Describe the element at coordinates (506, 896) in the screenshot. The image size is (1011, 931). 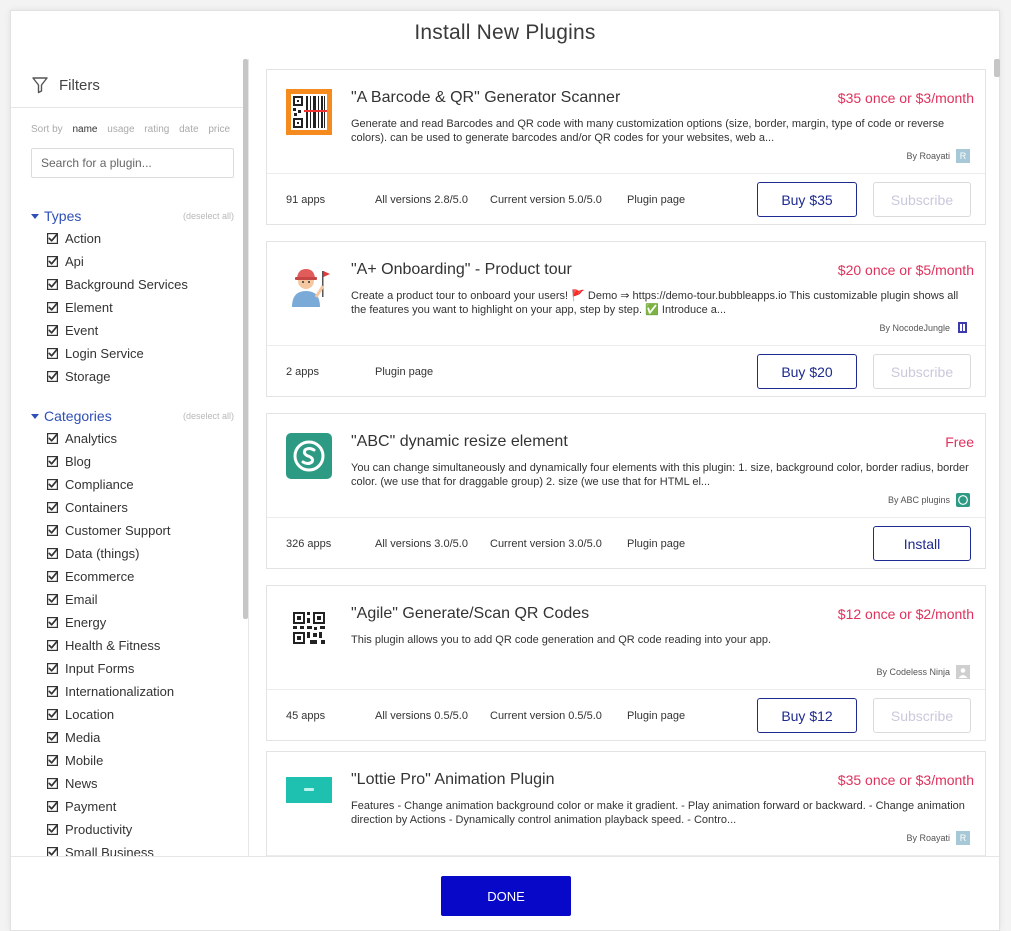
I see `done-button: DONE` at that location.